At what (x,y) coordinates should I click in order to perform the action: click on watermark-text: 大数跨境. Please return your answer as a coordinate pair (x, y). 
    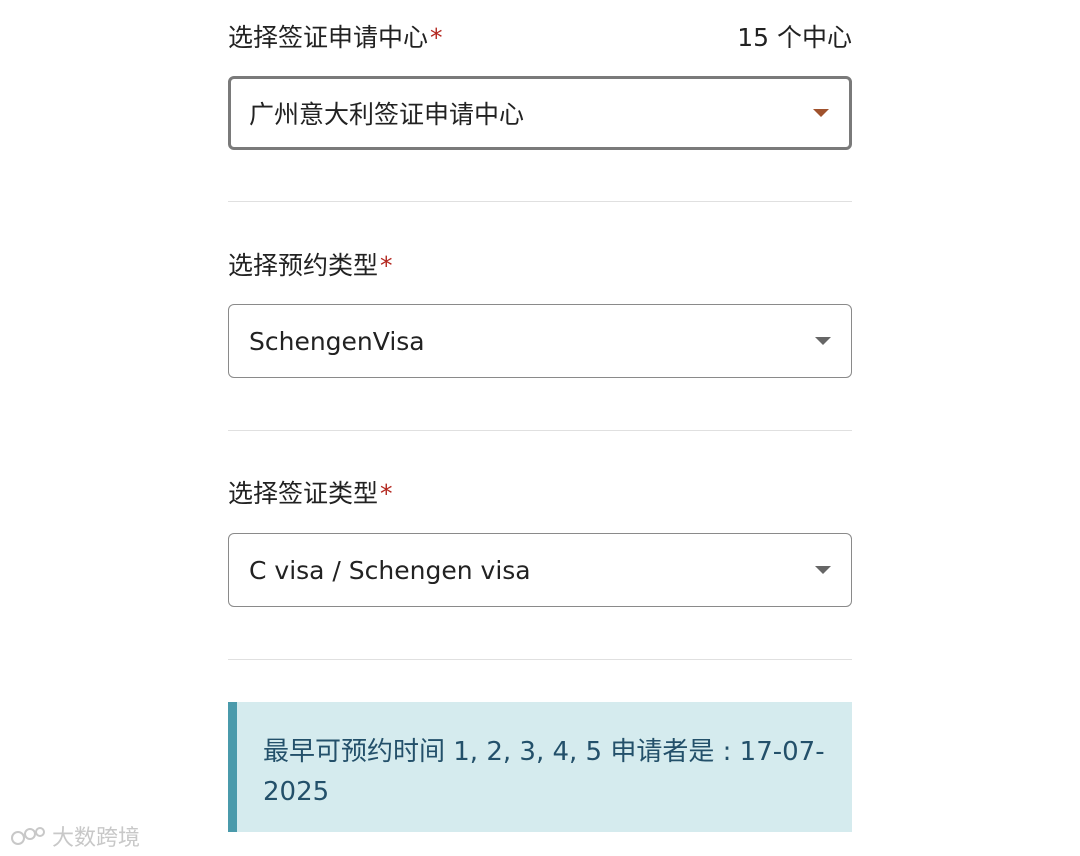
    Looking at the image, I should click on (96, 838).